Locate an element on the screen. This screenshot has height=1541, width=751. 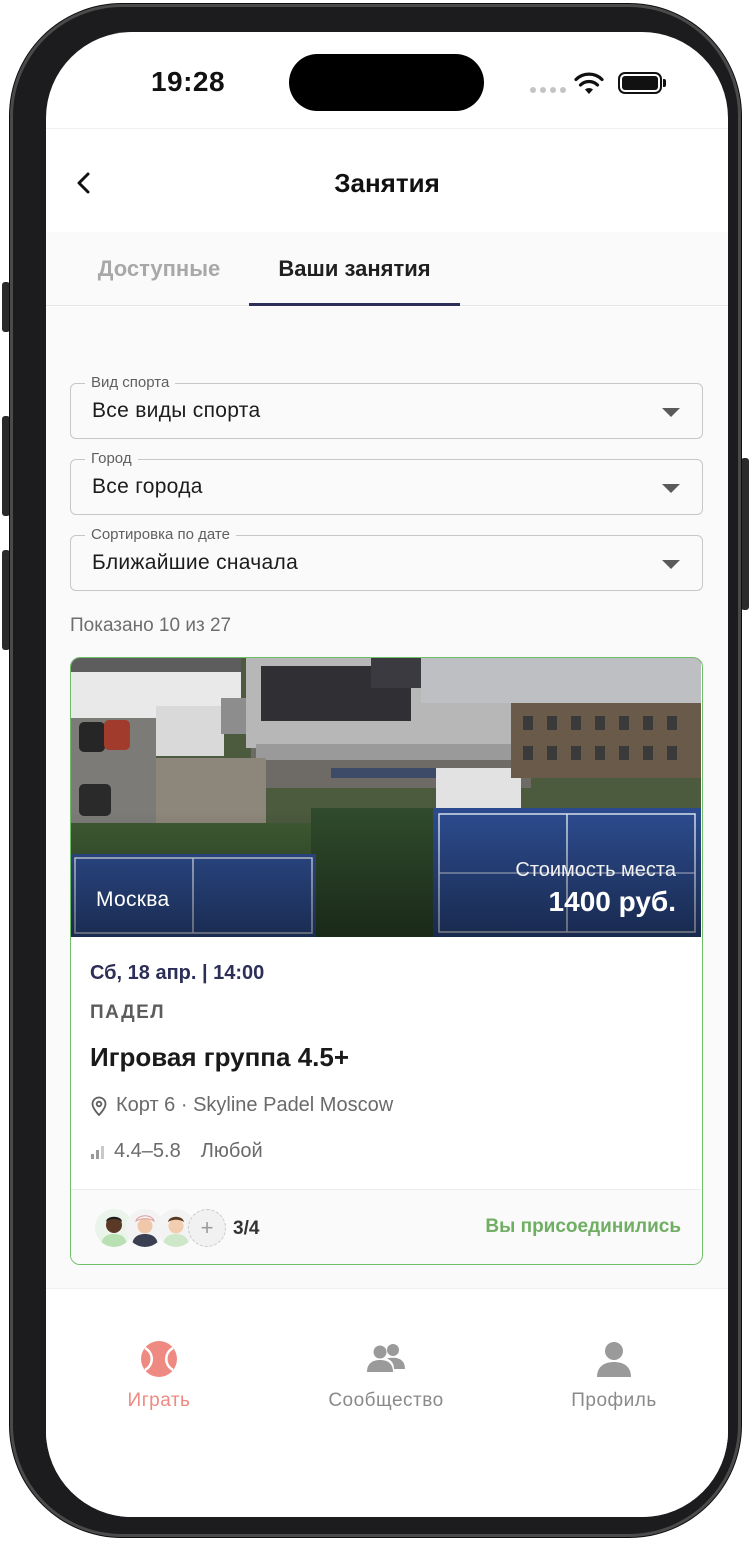
signal-bars-icon is located at coordinates (97, 1152).